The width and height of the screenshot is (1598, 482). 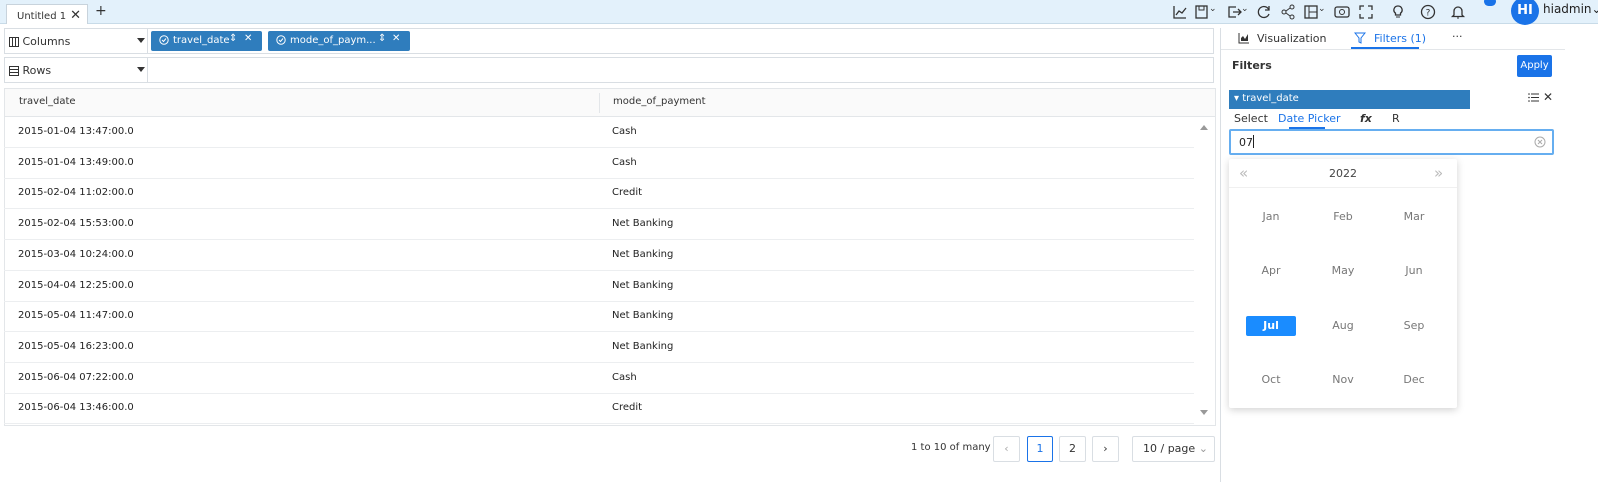 What do you see at coordinates (1398, 12) in the screenshot?
I see `lightbulb-icon` at bounding box center [1398, 12].